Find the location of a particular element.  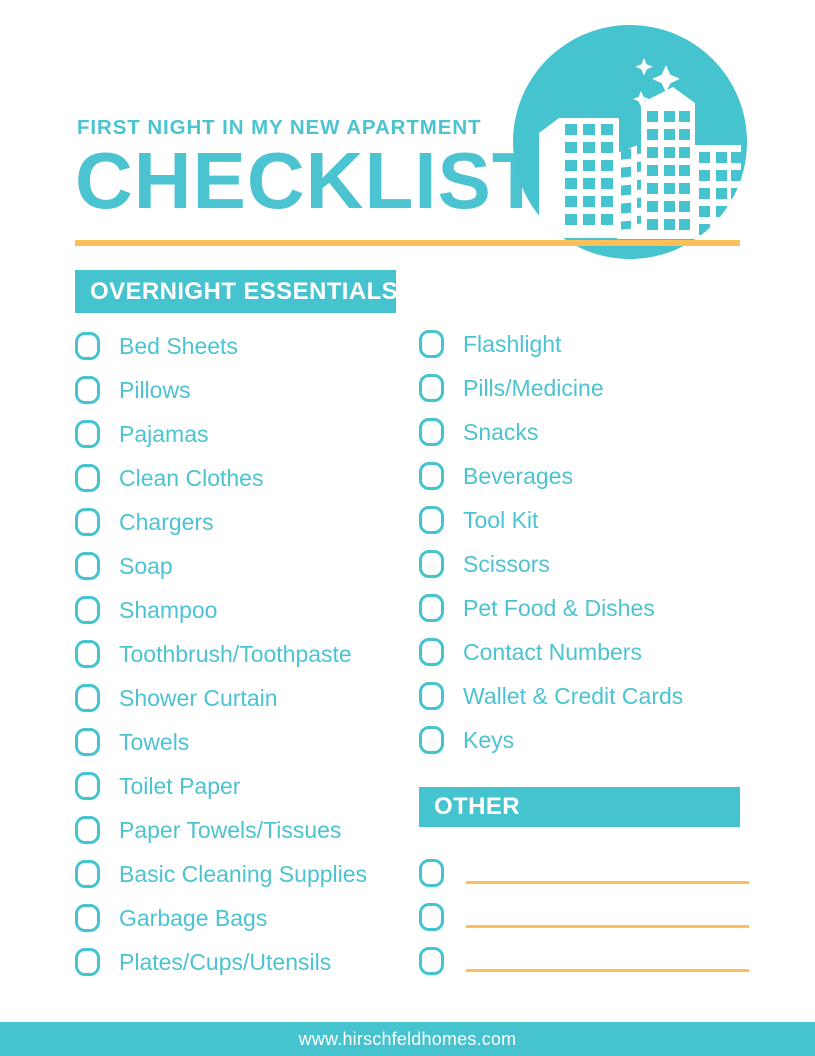

checklist-item-label: Garbage Bags is located at coordinates (193, 917).